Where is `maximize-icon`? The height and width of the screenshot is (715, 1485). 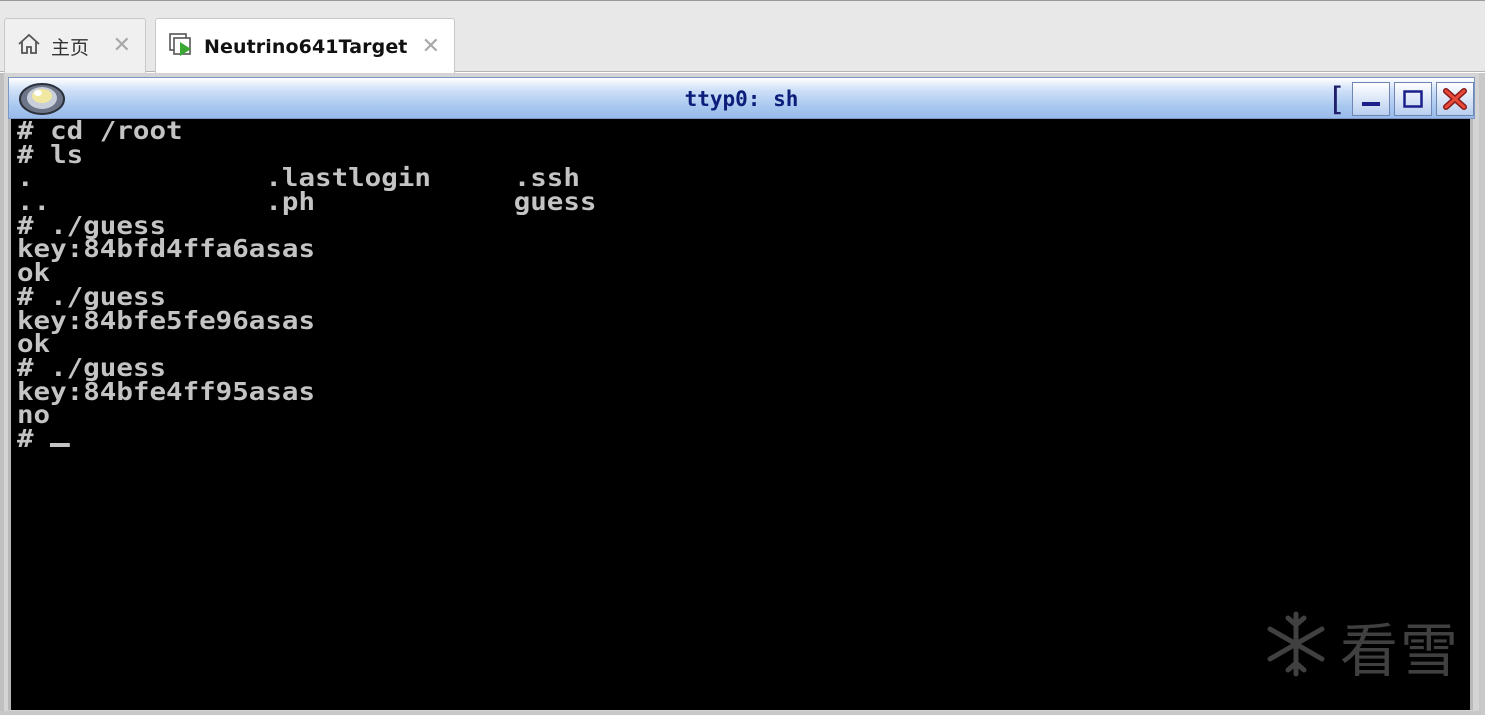
maximize-icon is located at coordinates (1413, 99).